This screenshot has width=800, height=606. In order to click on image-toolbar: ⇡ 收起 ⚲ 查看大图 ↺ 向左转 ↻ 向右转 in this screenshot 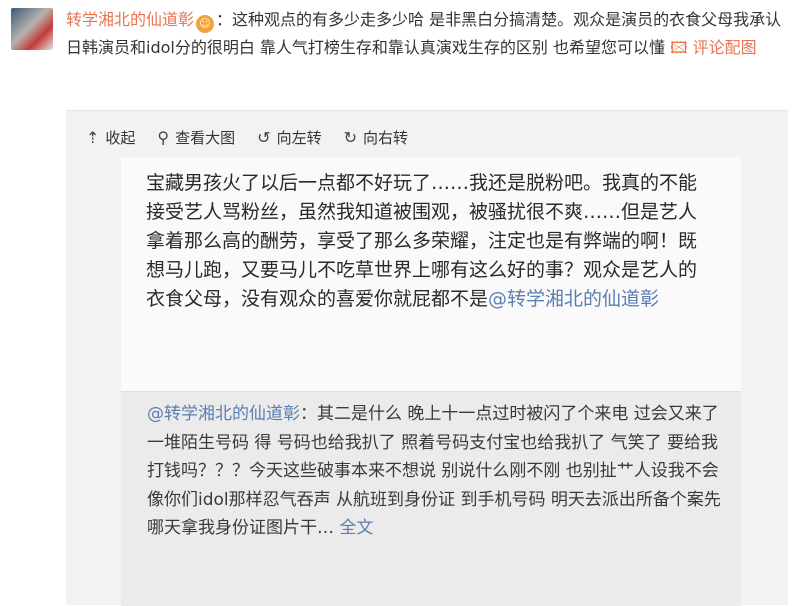, I will do `click(247, 137)`.